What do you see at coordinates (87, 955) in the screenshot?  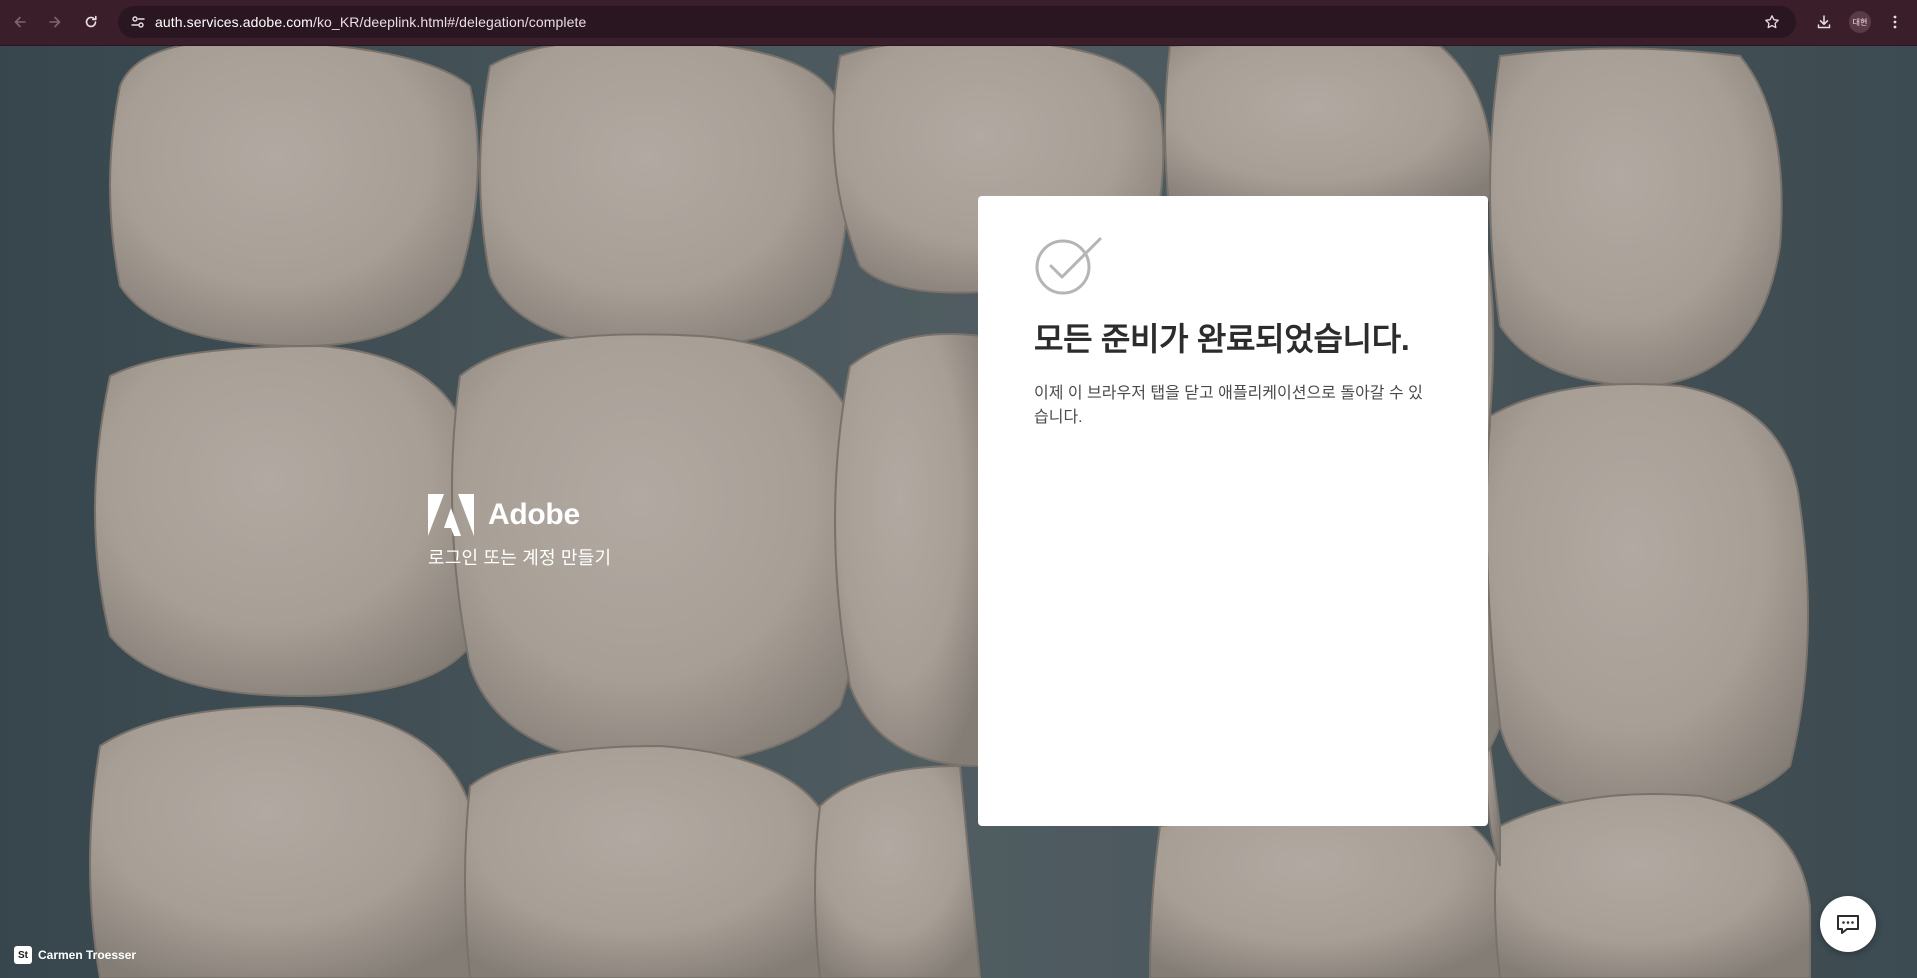 I see `photo-author: Carmen Troesser` at bounding box center [87, 955].